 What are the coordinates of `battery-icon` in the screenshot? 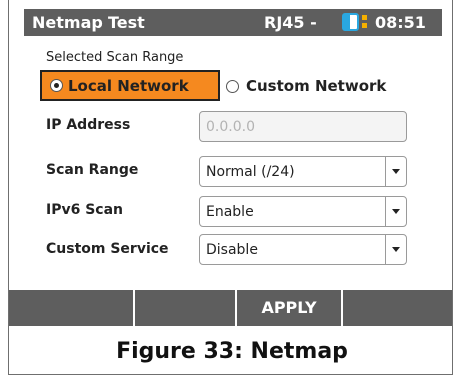 It's located at (350, 22).